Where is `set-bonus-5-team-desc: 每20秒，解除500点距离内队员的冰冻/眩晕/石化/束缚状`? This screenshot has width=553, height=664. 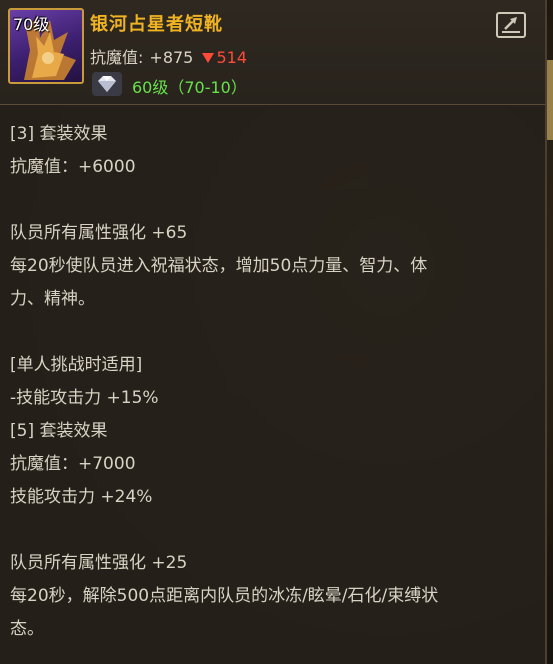
set-bonus-5-team-desc: 每20秒，解除500点距离内队员的冰冻/眩晕/石化/束缚状 is located at coordinates (224, 596).